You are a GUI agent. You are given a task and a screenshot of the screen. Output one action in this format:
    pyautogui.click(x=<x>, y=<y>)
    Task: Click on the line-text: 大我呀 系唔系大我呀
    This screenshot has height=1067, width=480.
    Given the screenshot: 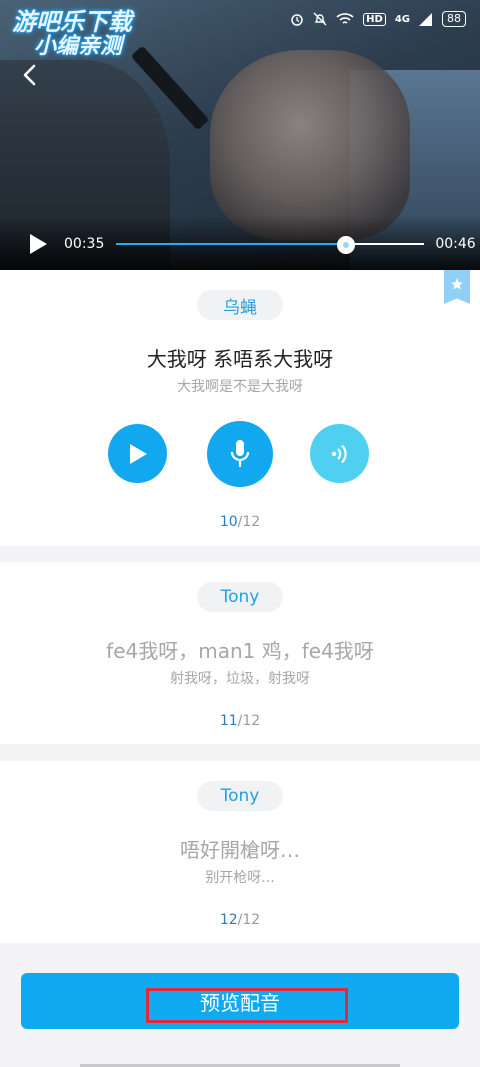 What is the action you would take?
    pyautogui.click(x=240, y=359)
    